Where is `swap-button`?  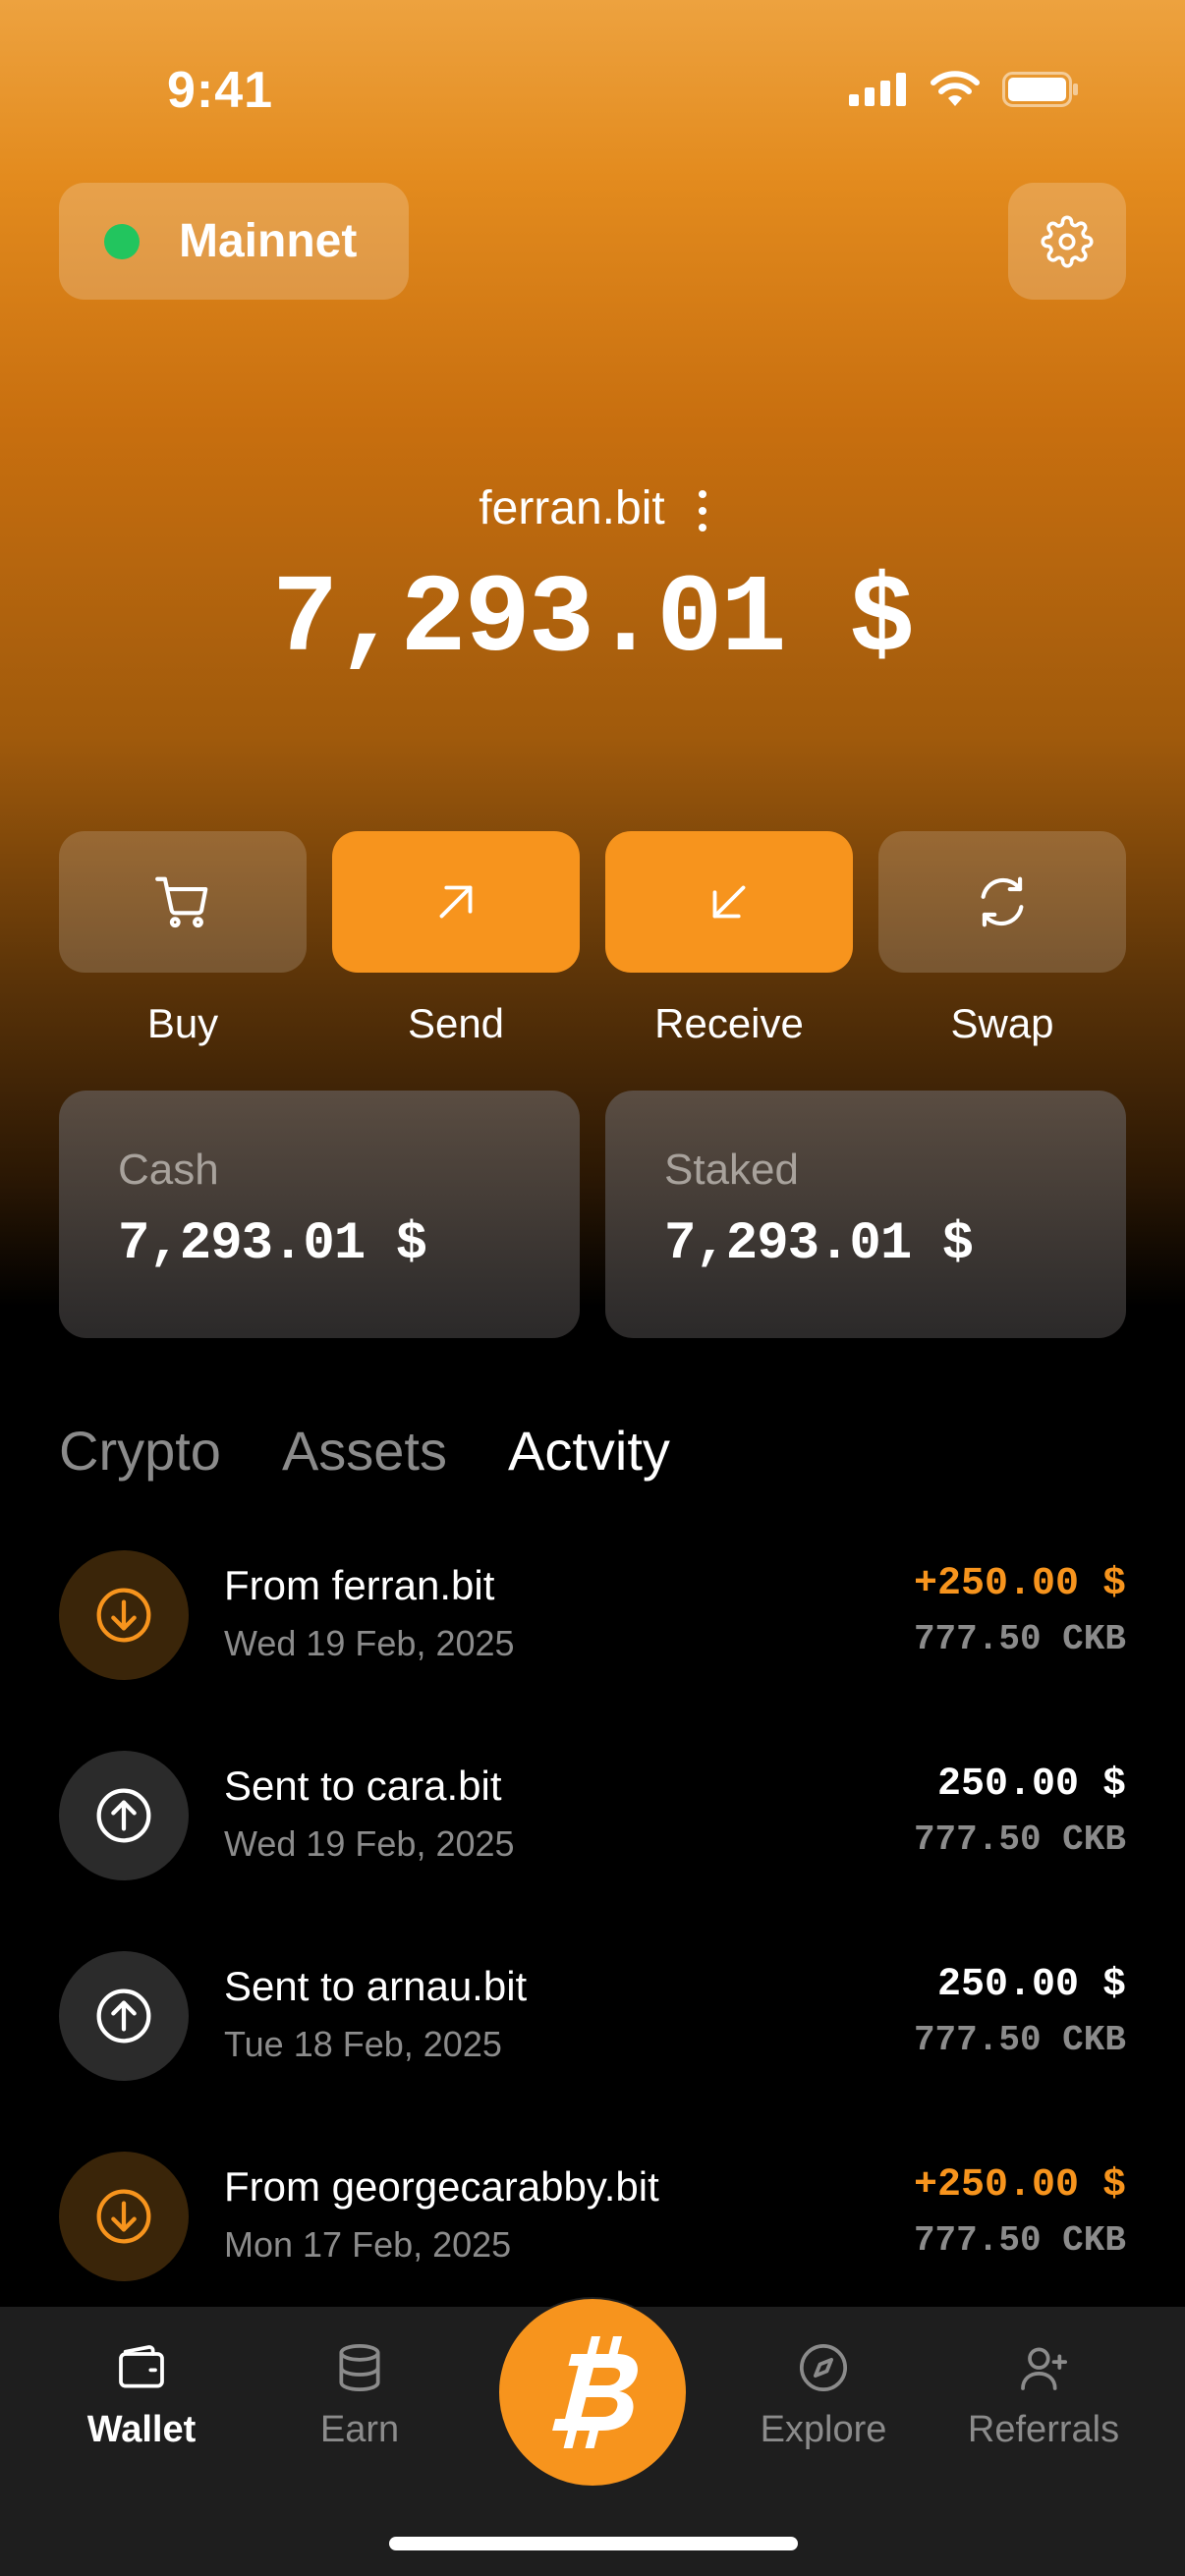
swap-button is located at coordinates (1002, 902).